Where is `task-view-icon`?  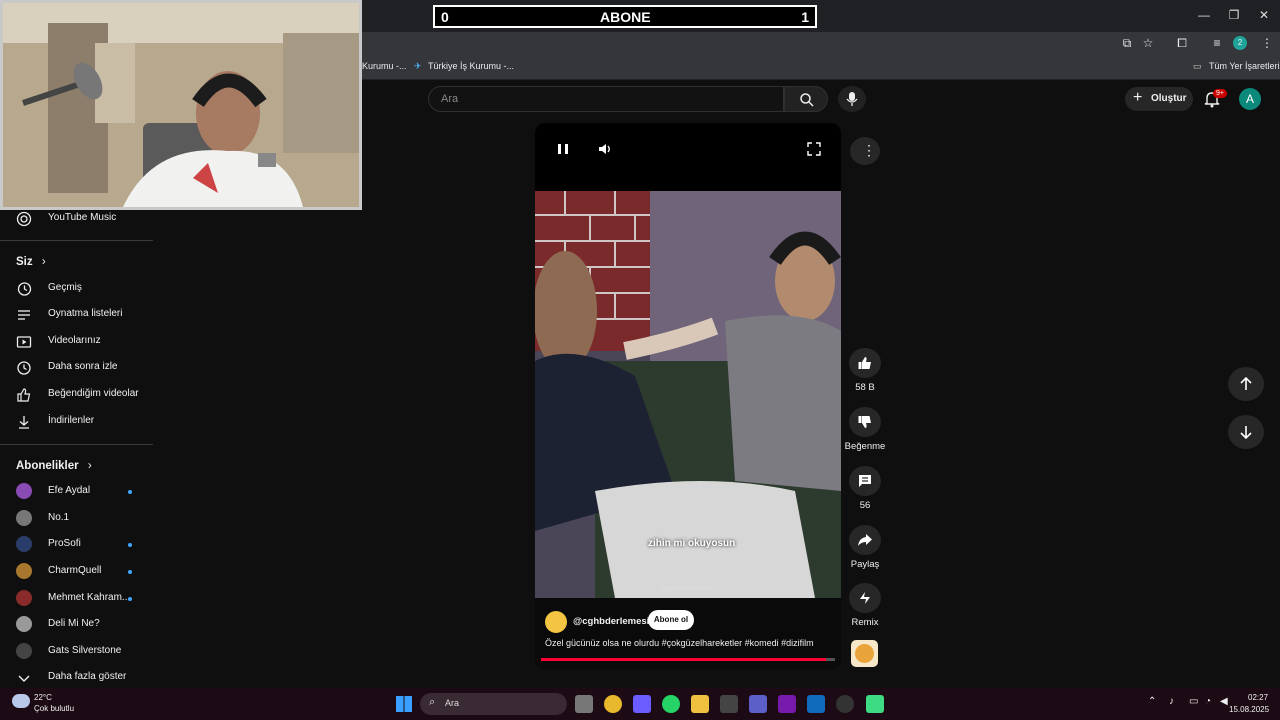 task-view-icon is located at coordinates (584, 704).